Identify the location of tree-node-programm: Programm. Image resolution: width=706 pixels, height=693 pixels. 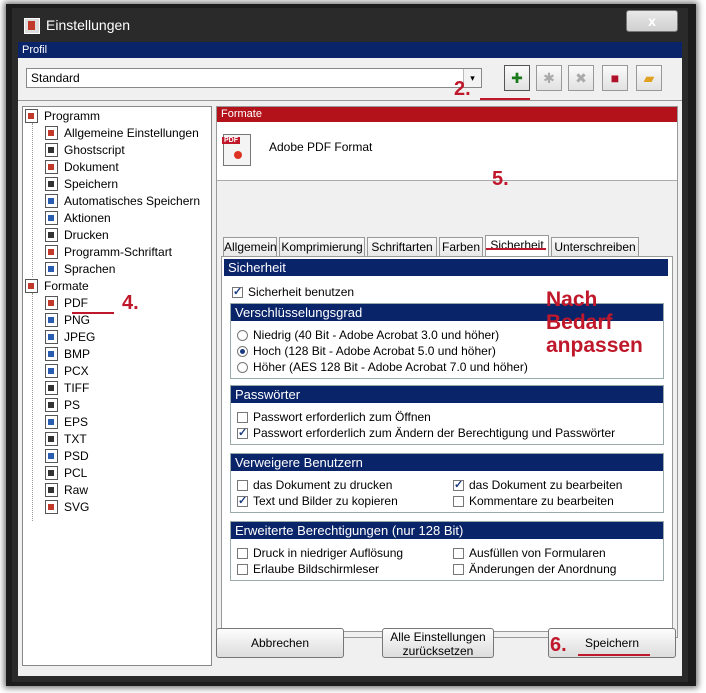
(62, 116).